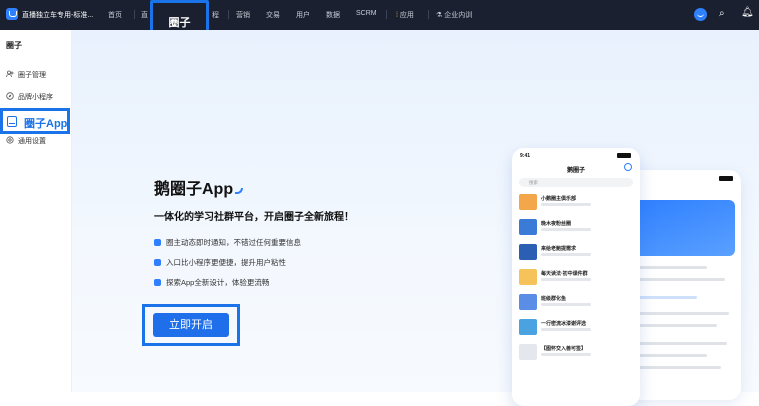  Describe the element at coordinates (628, 167) in the screenshot. I see `add-icon` at that location.